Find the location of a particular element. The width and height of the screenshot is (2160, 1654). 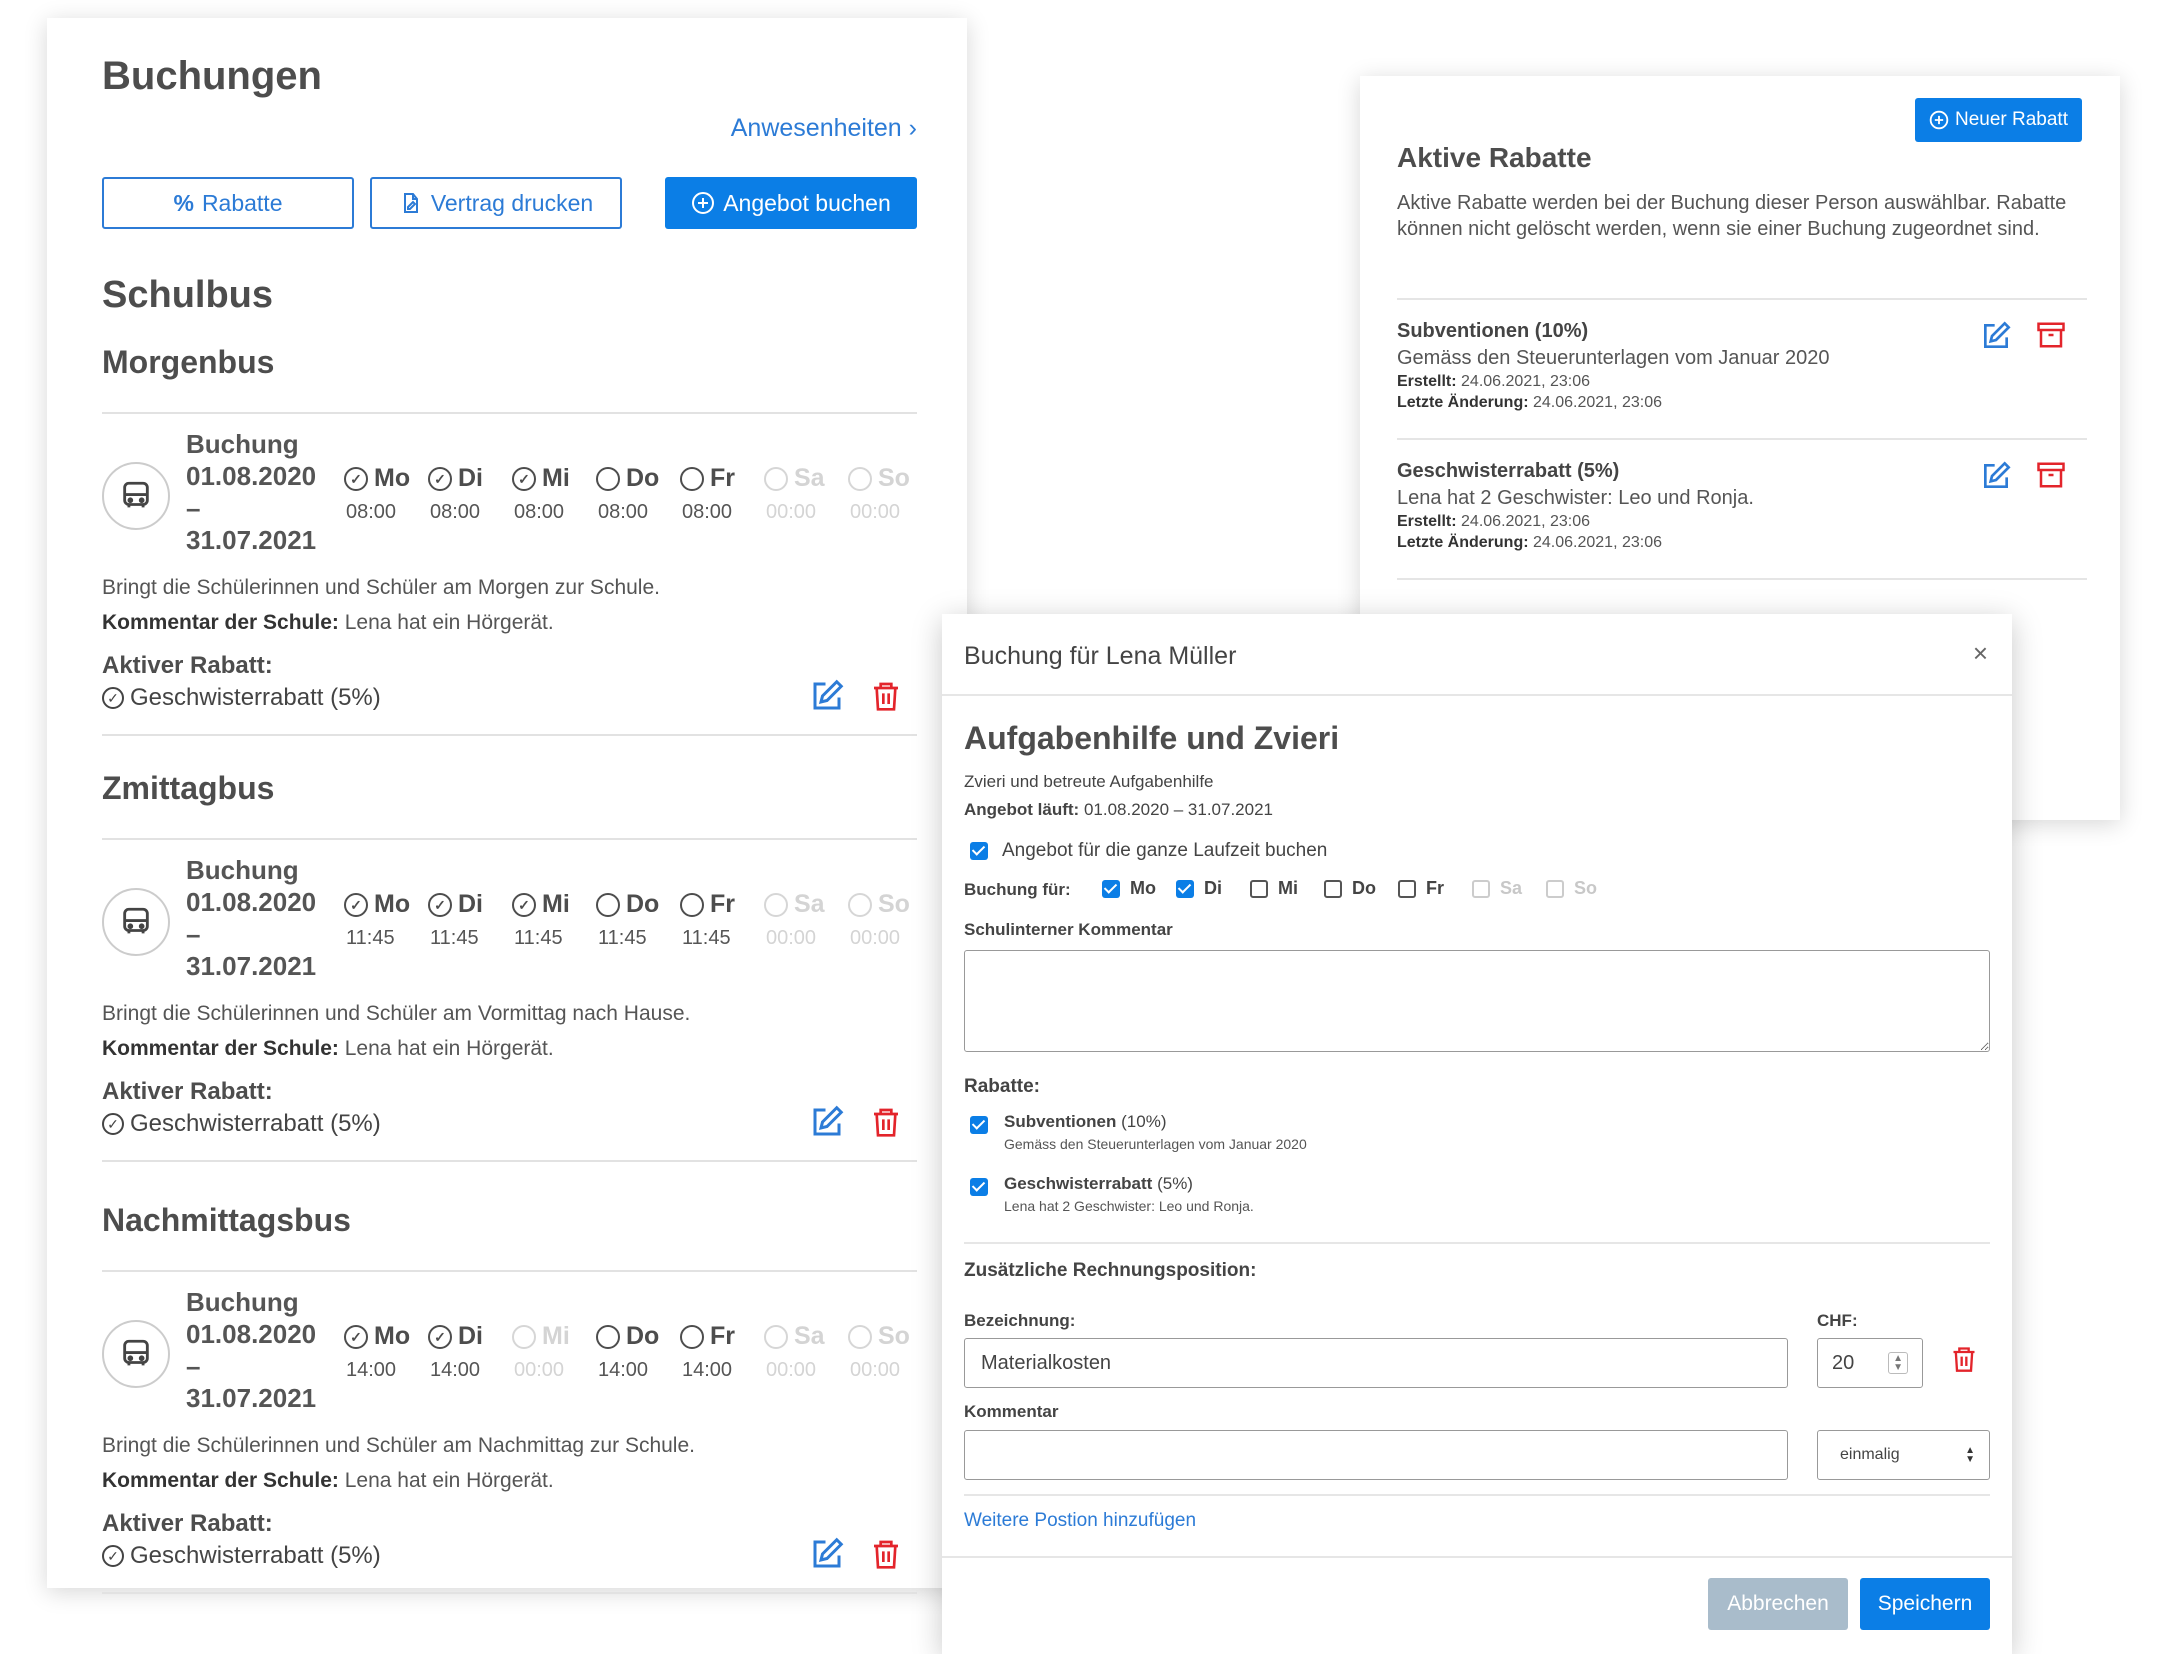

close-icon: × is located at coordinates (1980, 653).